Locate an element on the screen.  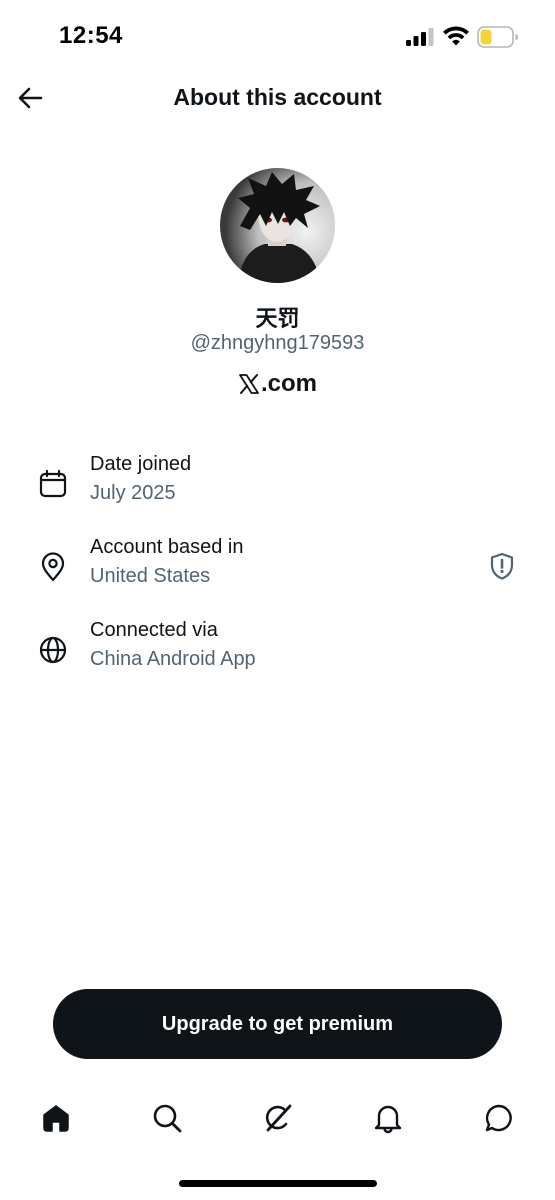
messages-icon is located at coordinates (498, 1118).